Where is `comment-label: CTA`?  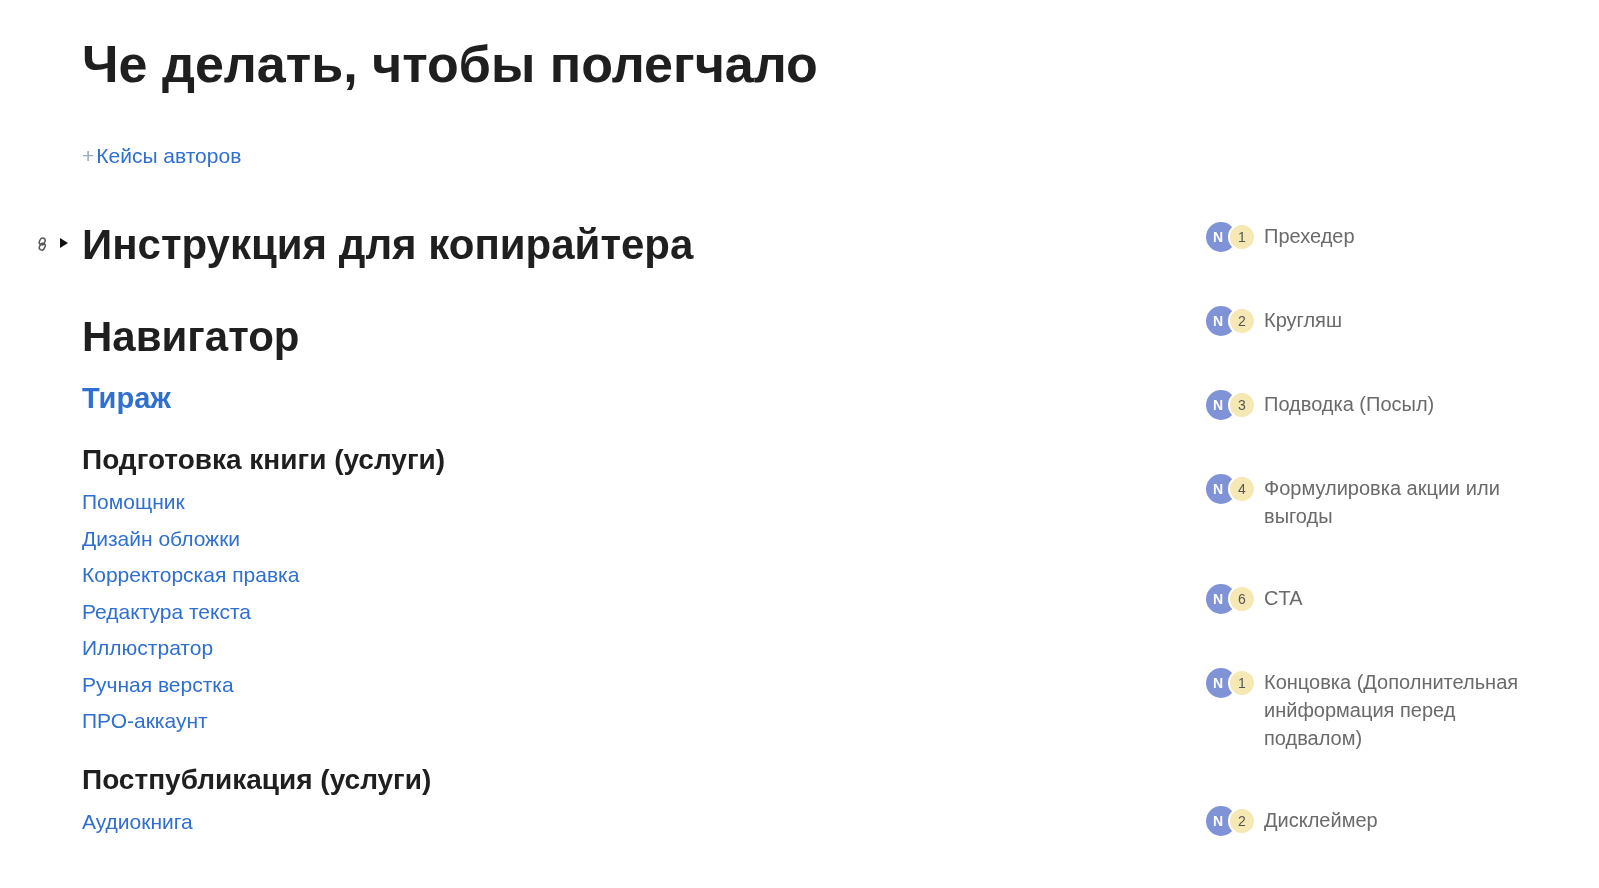
comment-label: CTA is located at coordinates (1283, 598).